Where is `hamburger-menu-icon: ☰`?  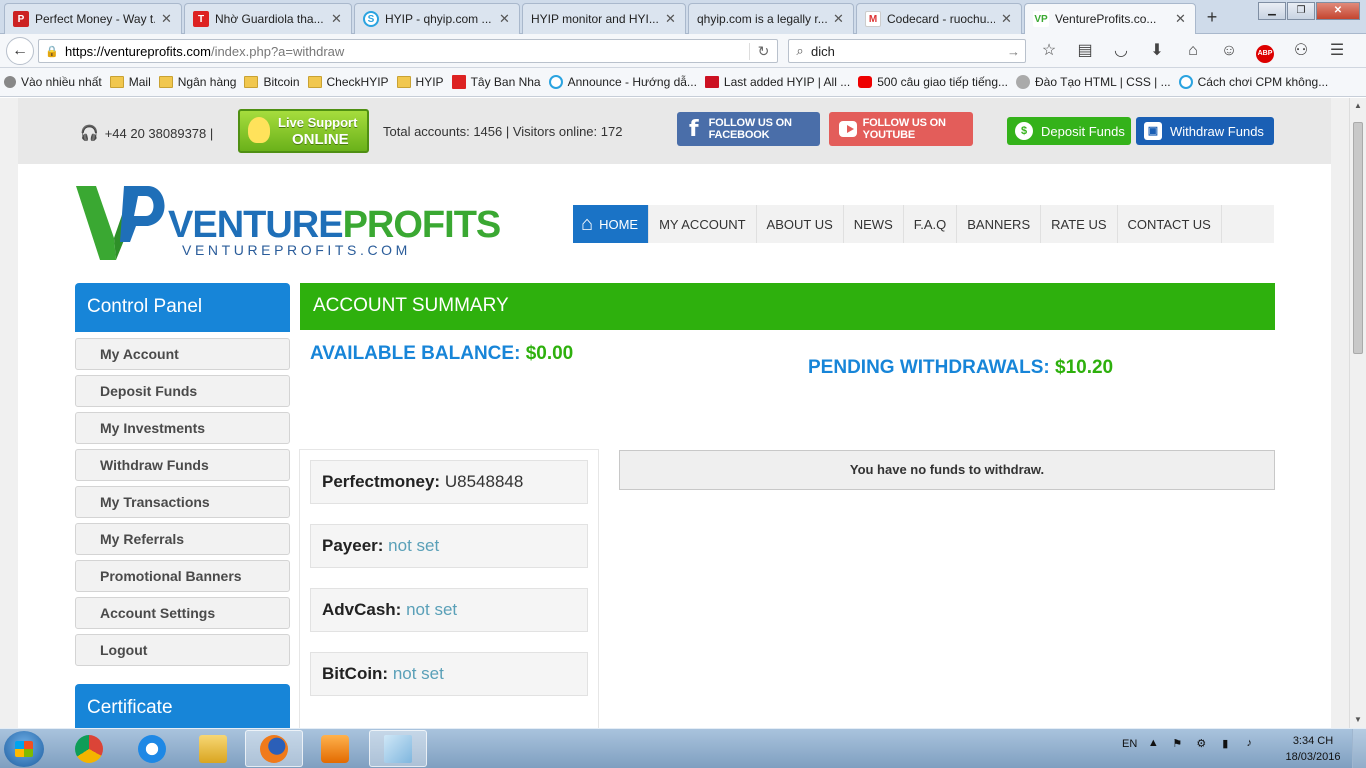
hamburger-menu-icon: ☰ is located at coordinates (1337, 51).